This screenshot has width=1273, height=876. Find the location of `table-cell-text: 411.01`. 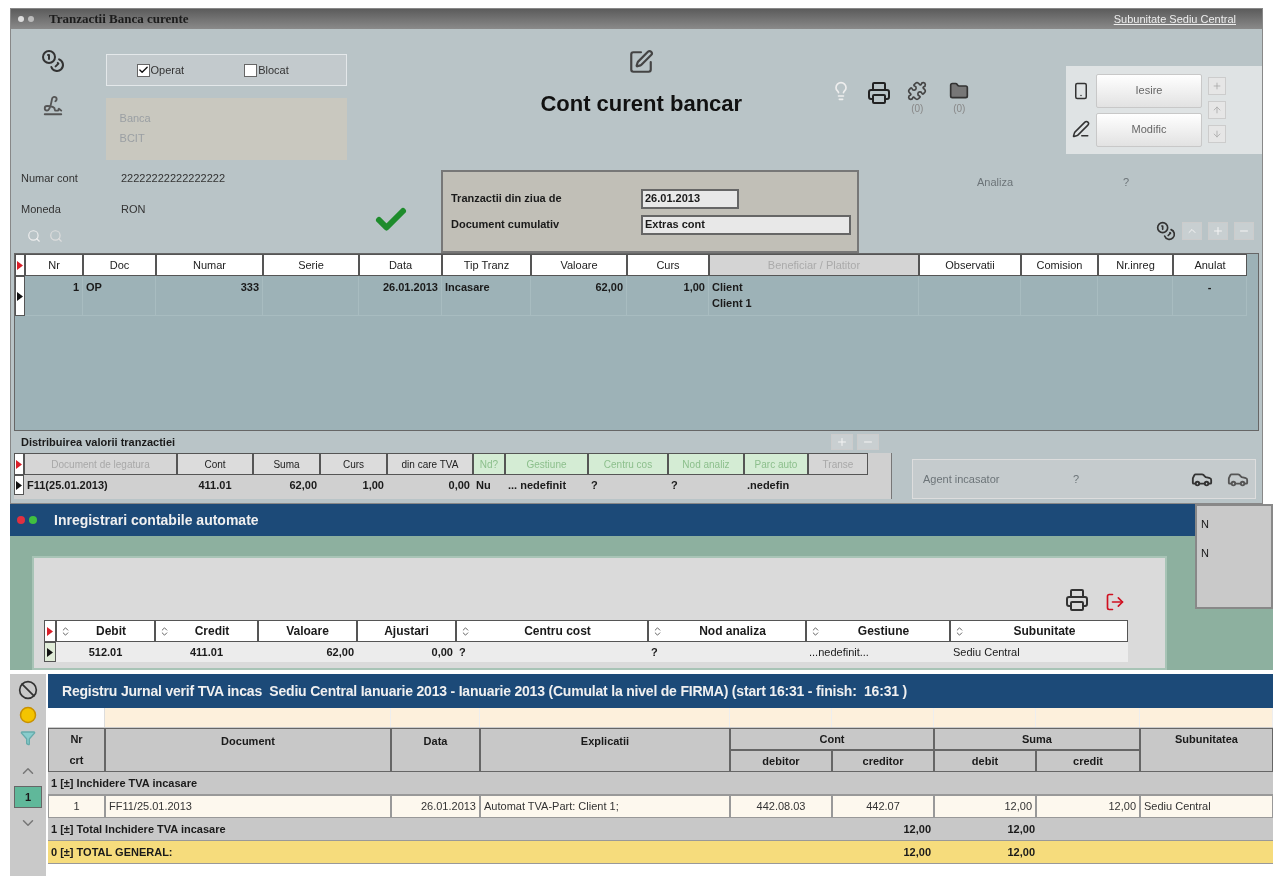

table-cell-text: 411.01 is located at coordinates (206, 652).